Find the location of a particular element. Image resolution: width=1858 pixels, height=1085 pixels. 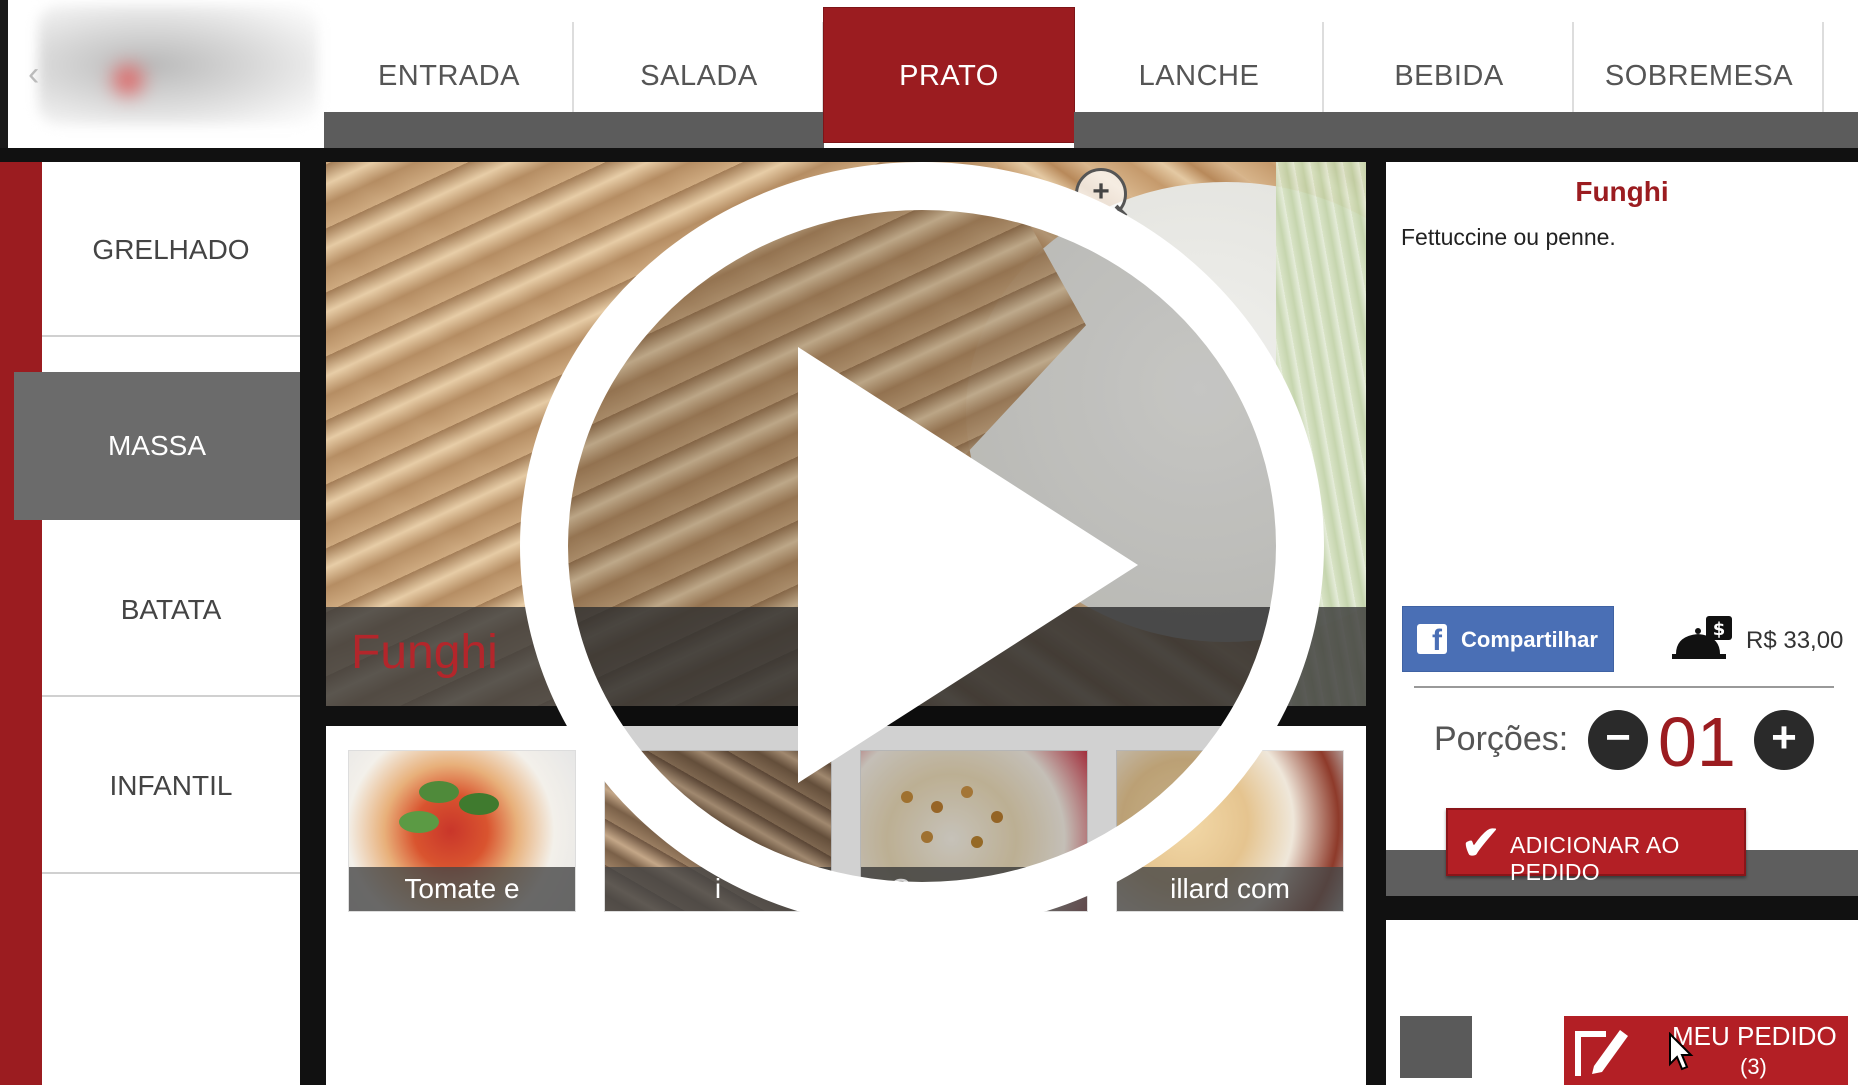

sidebar-item-infantil: INFANTIL is located at coordinates (171, 785).